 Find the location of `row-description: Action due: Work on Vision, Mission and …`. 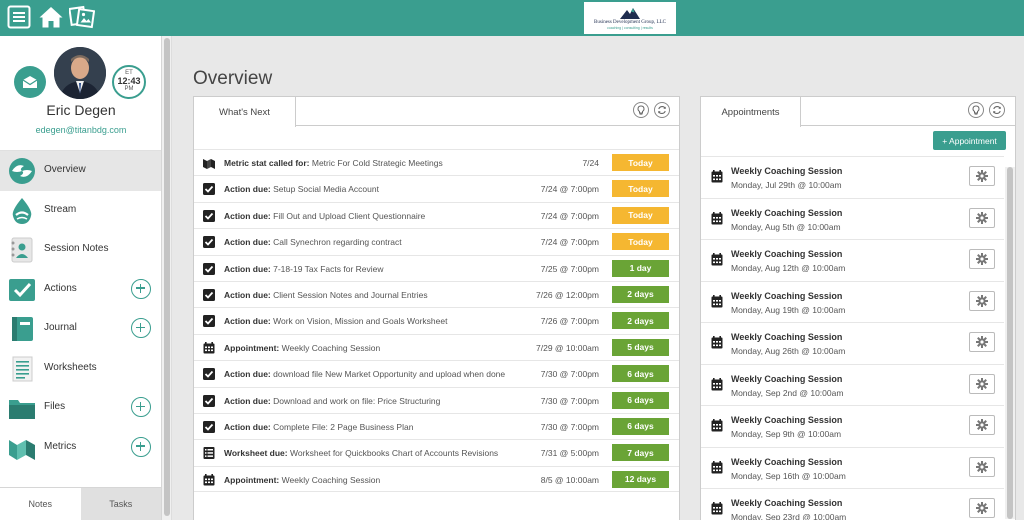

row-description: Action due: Work on Vision, Mission and … is located at coordinates (335, 321).